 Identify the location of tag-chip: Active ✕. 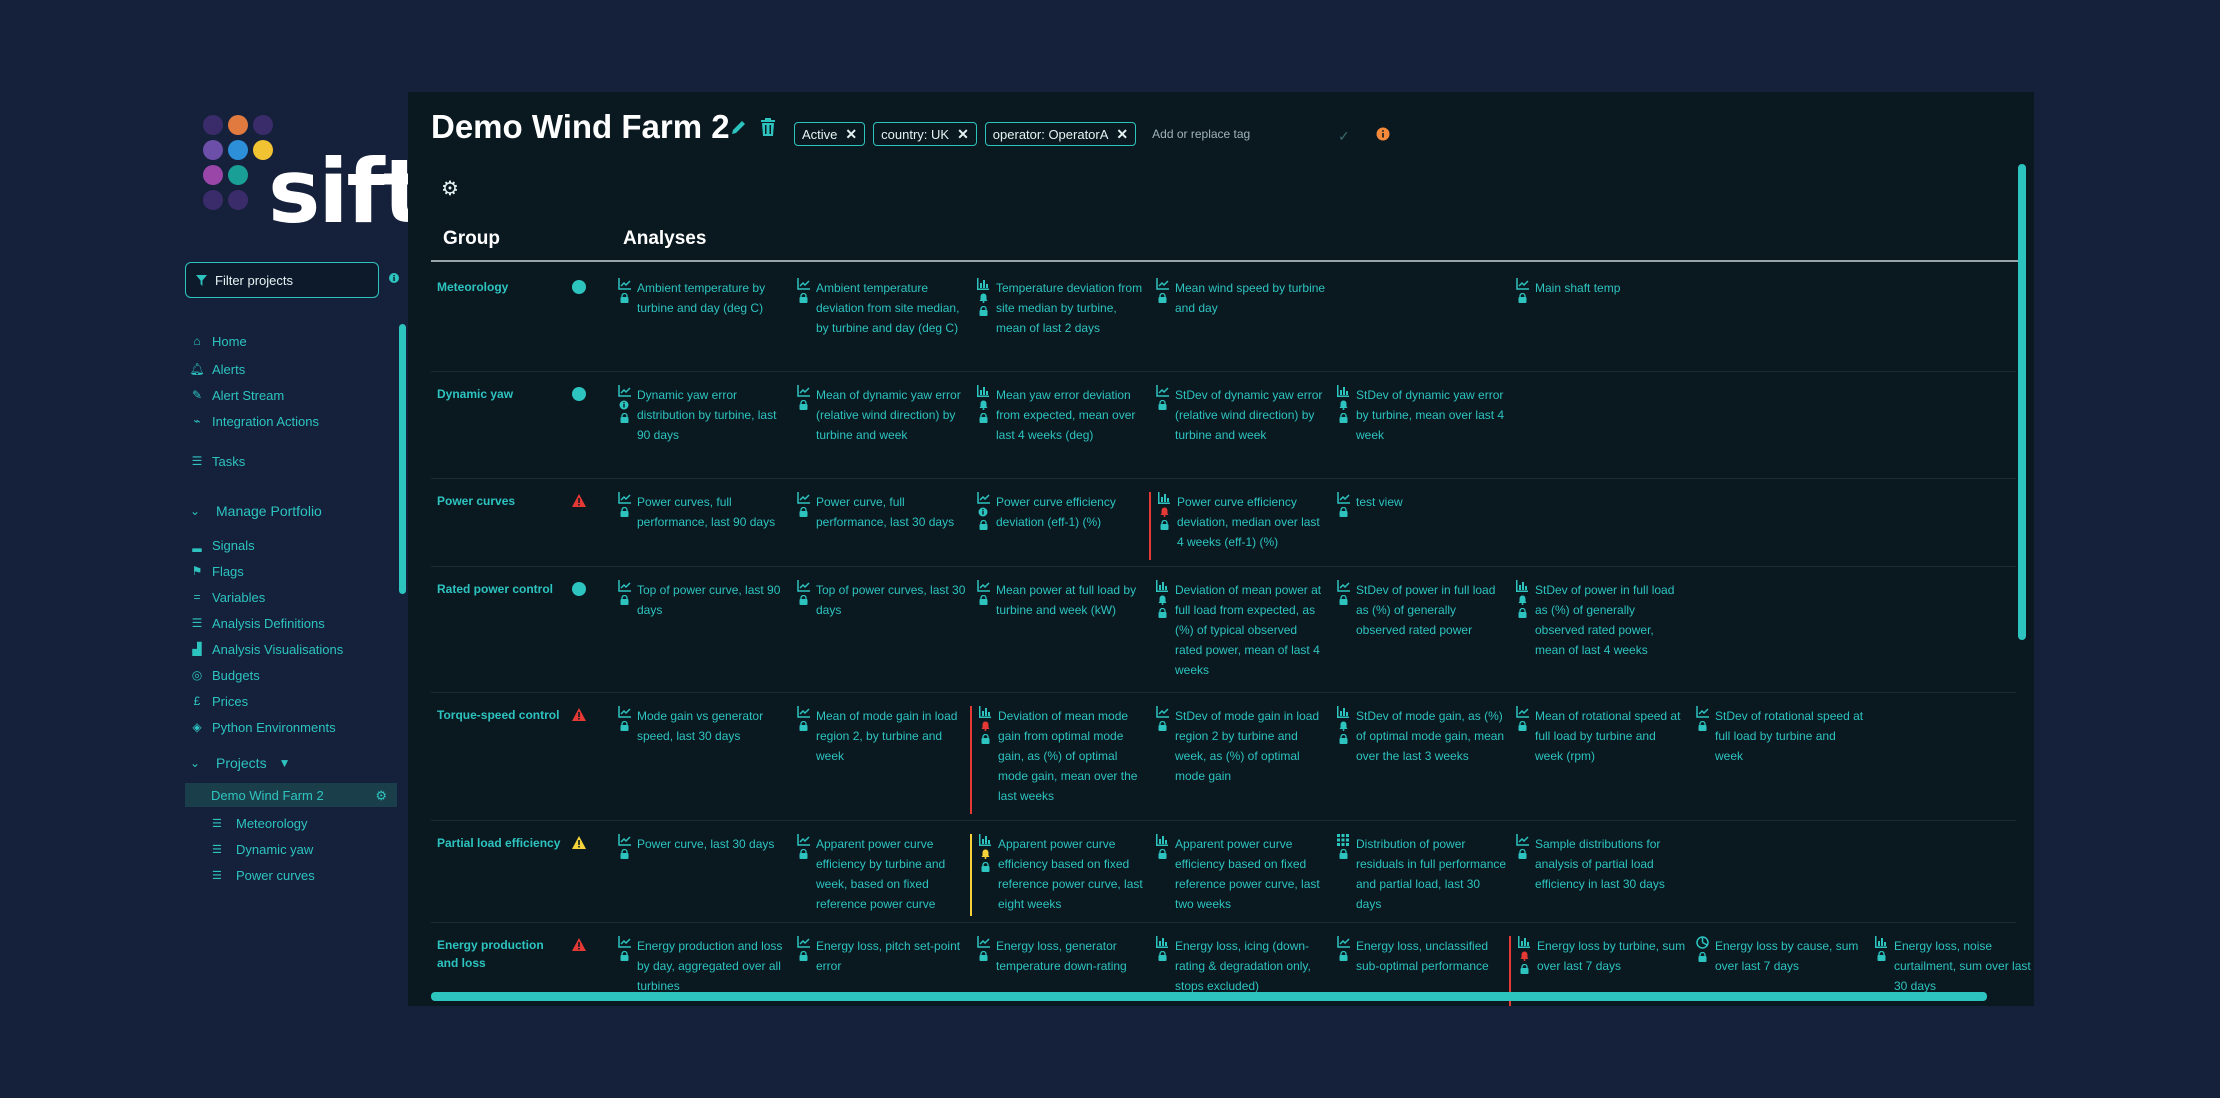
(830, 134).